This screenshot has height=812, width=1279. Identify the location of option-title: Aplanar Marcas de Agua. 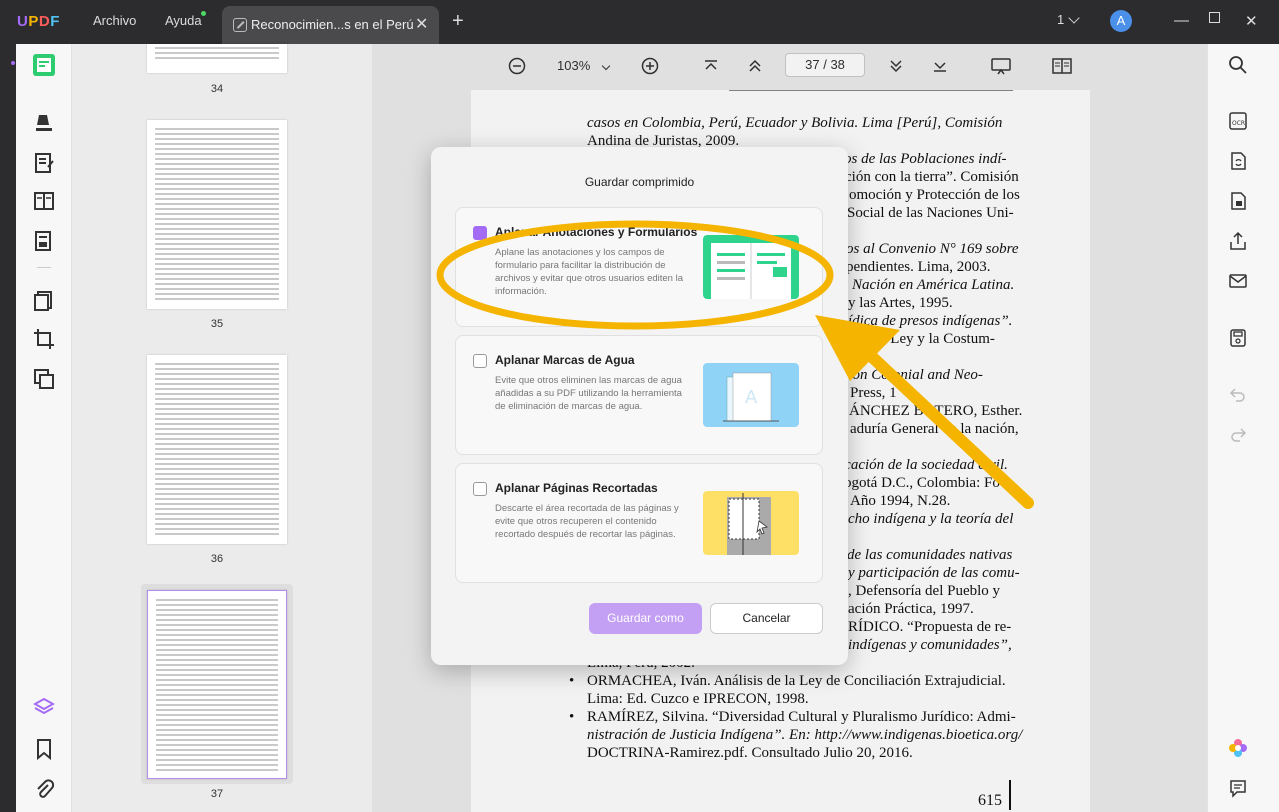
(565, 360).